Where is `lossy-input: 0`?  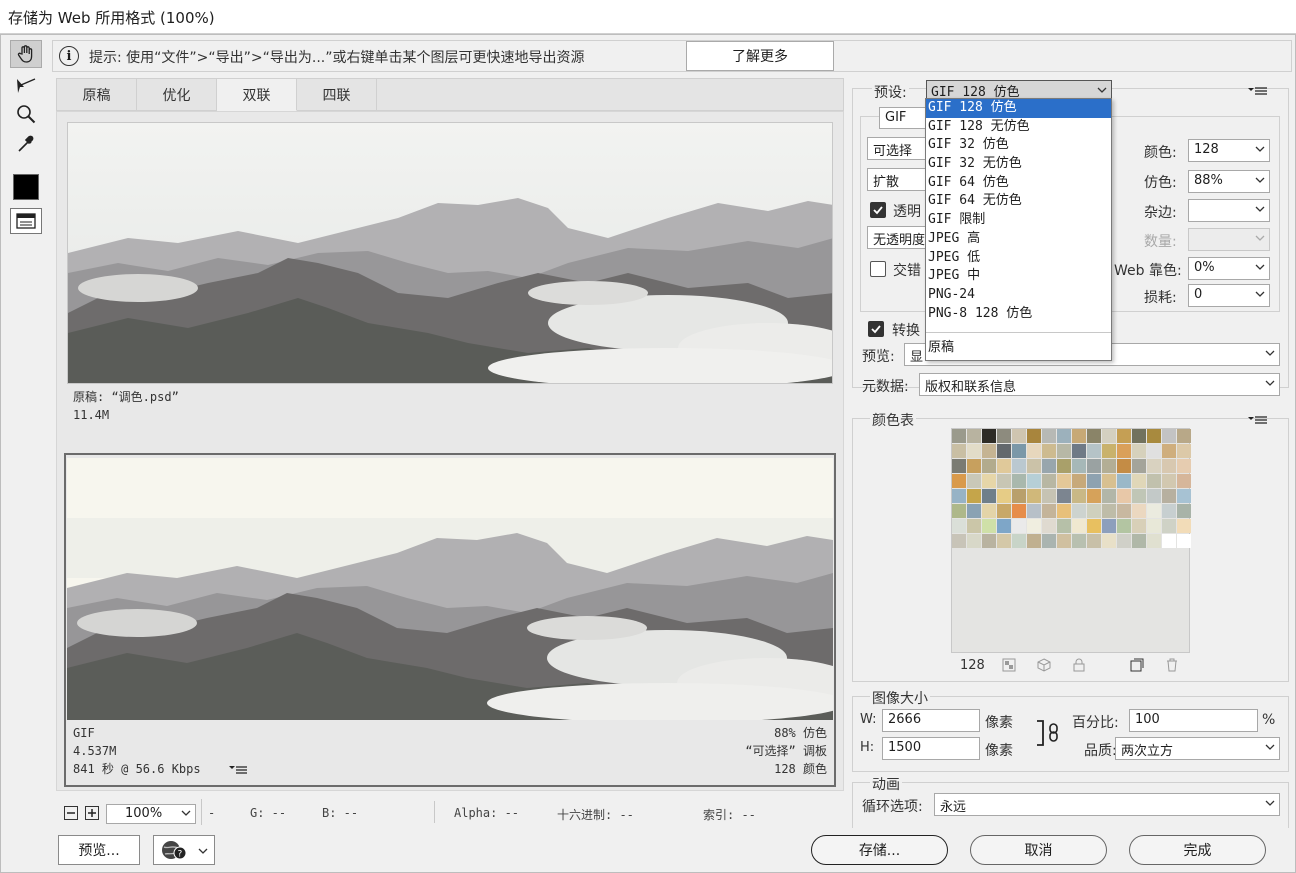
lossy-input: 0 is located at coordinates (1229, 295).